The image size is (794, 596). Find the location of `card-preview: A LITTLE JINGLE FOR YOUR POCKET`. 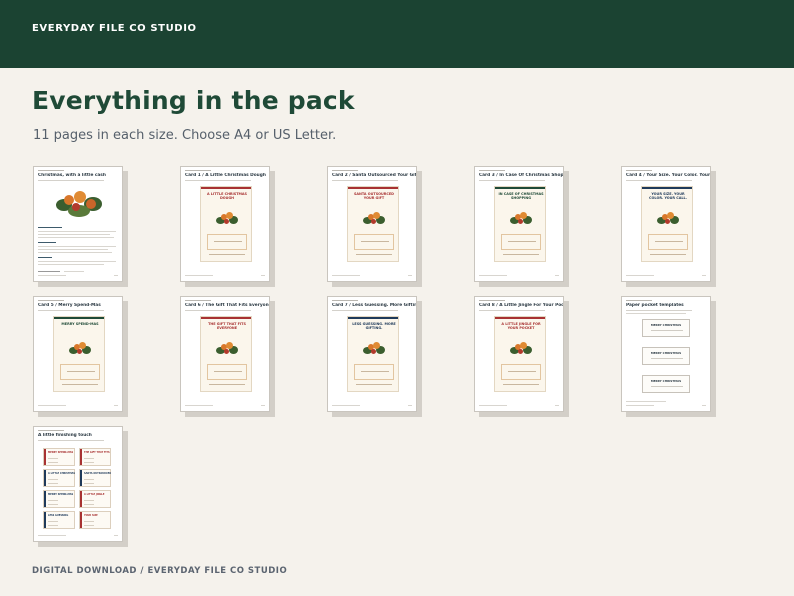

card-preview: A LITTLE JINGLE FOR YOUR POCKET is located at coordinates (520, 354).